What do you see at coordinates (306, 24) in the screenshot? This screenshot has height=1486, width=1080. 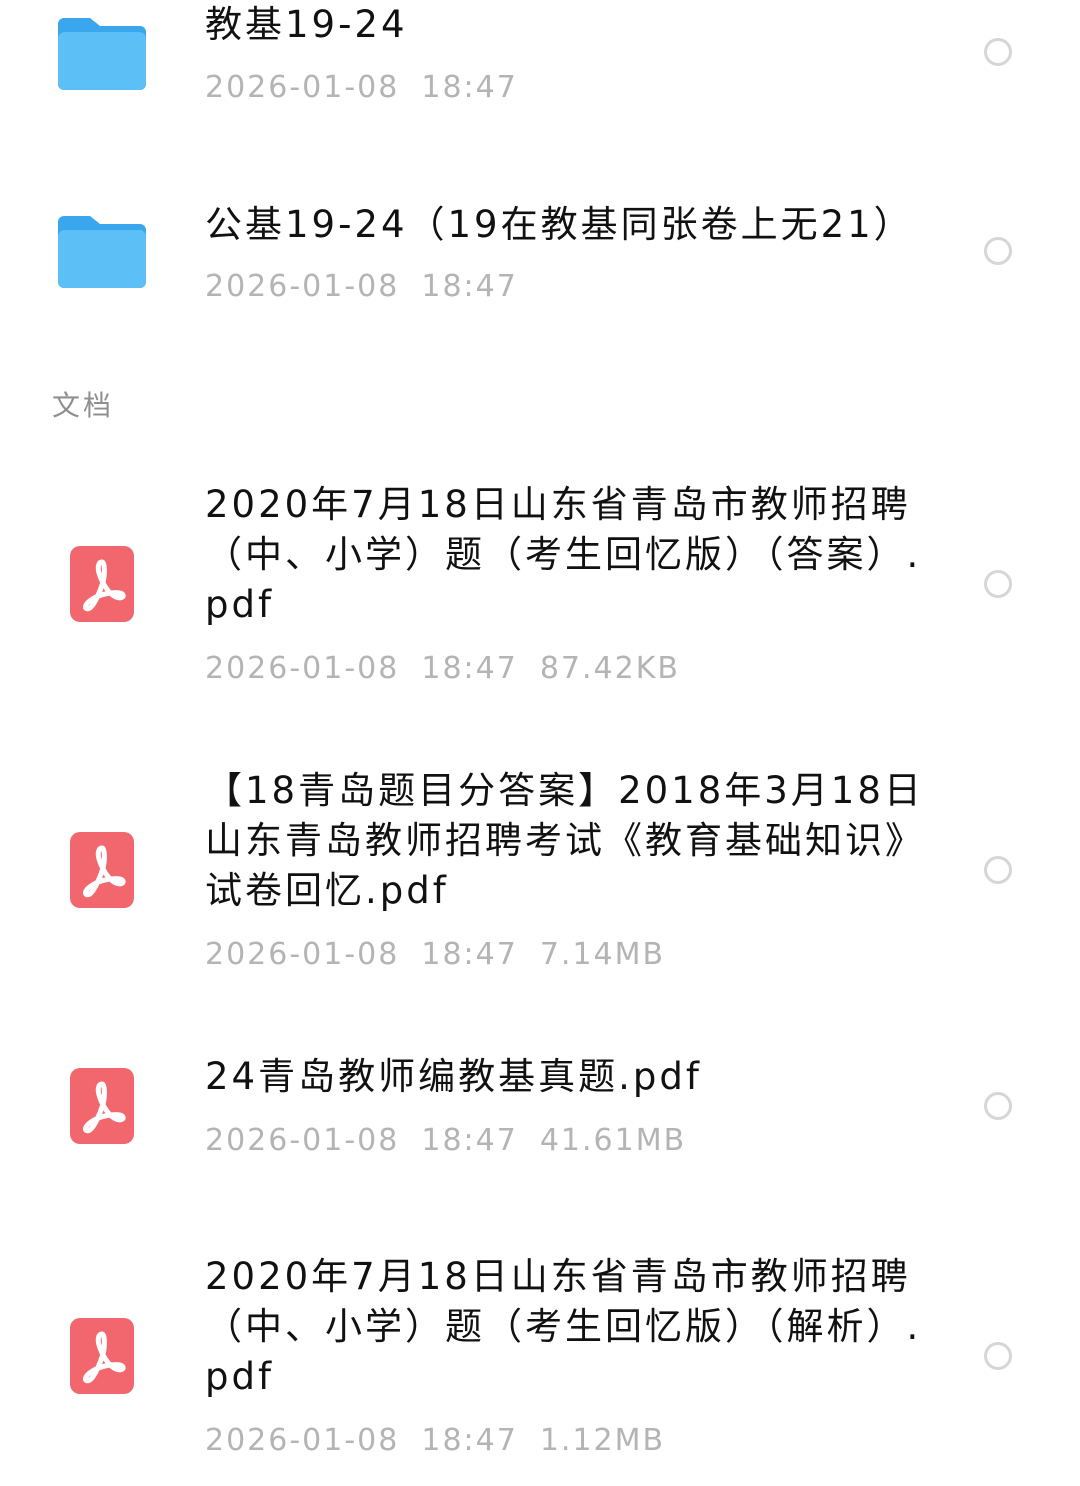 I see `folder-name: 教基19-24` at bounding box center [306, 24].